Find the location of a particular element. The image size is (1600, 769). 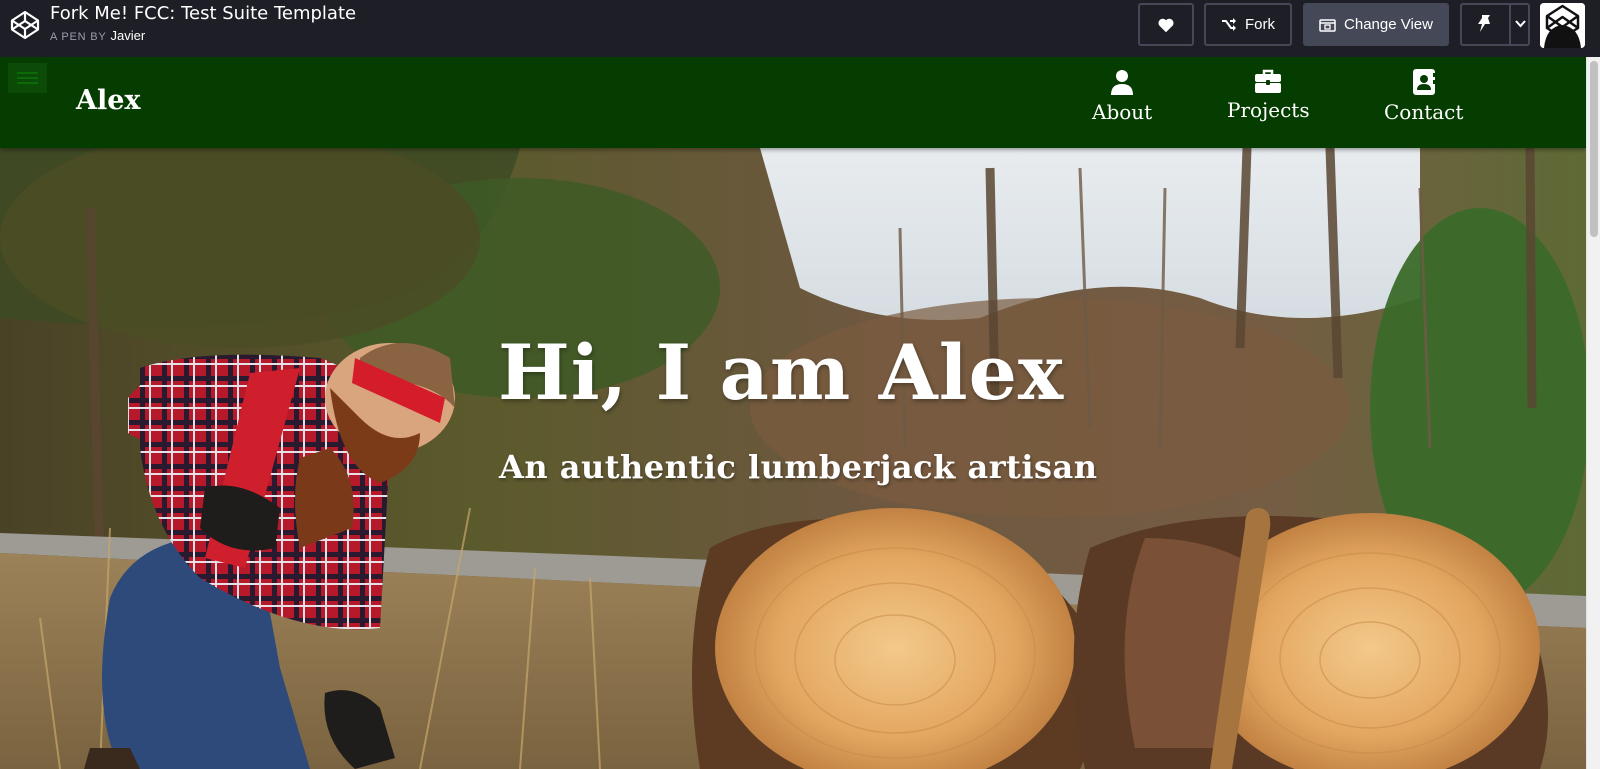

fork-button-label: Fork is located at coordinates (1260, 24).